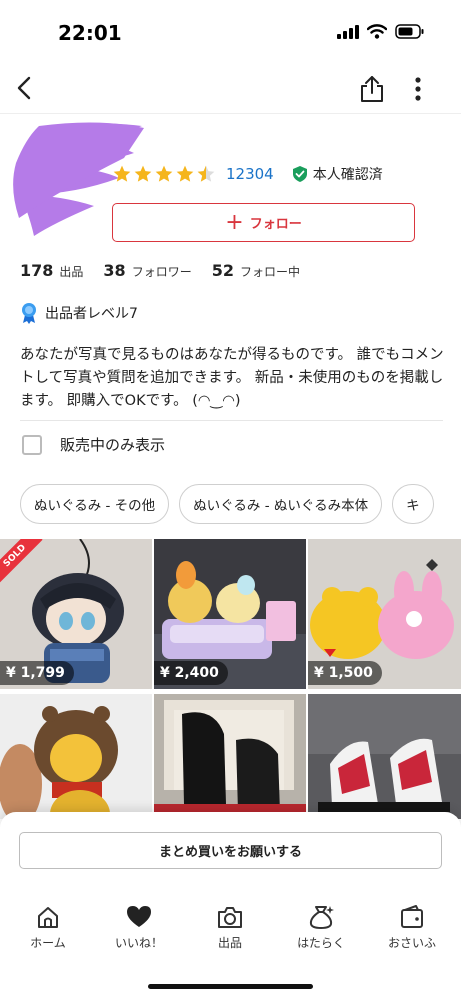  Describe the element at coordinates (230, 88) in the screenshot. I see `top-navigation` at that location.